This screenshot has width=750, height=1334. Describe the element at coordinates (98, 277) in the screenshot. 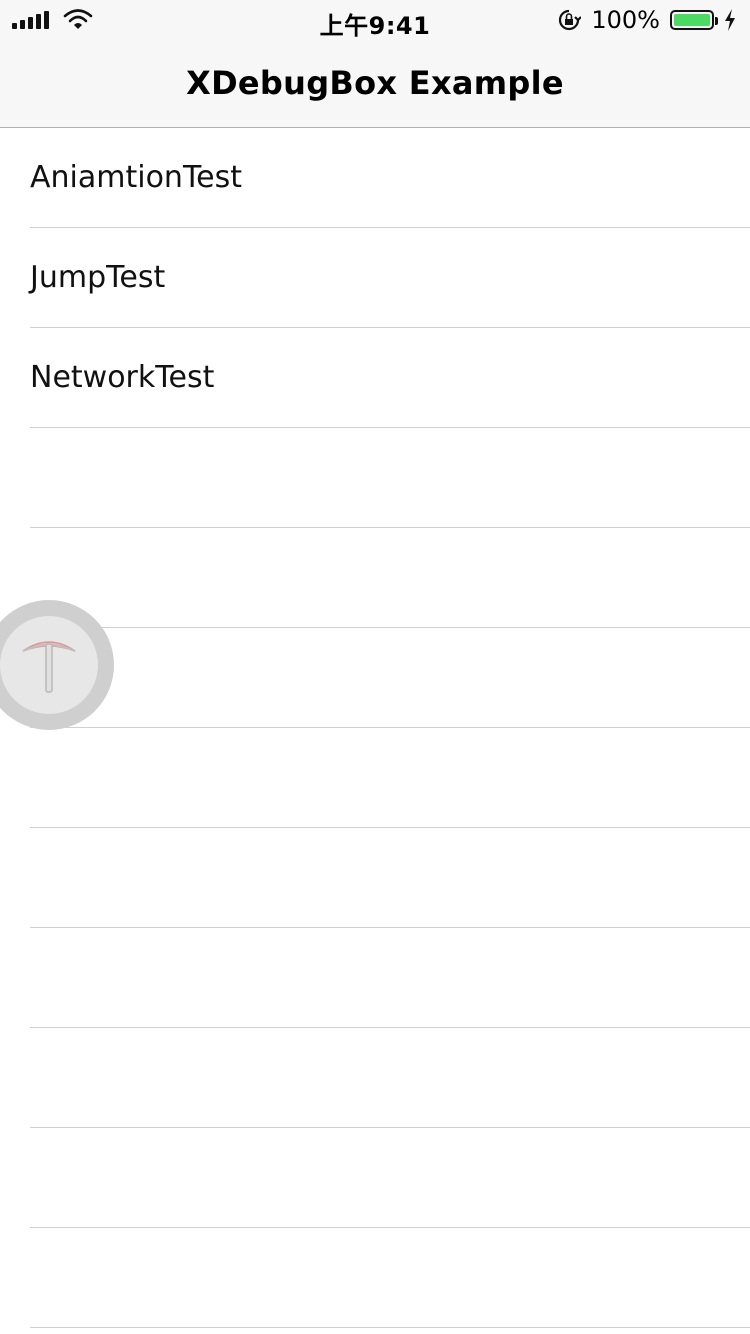

I see `row-label: JumpTest` at that location.